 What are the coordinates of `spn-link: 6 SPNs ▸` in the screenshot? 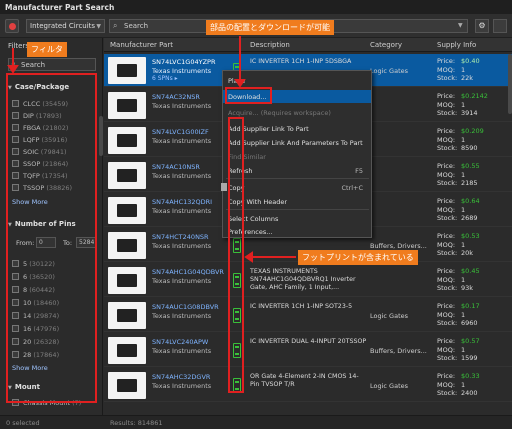 It's located at (165, 78).